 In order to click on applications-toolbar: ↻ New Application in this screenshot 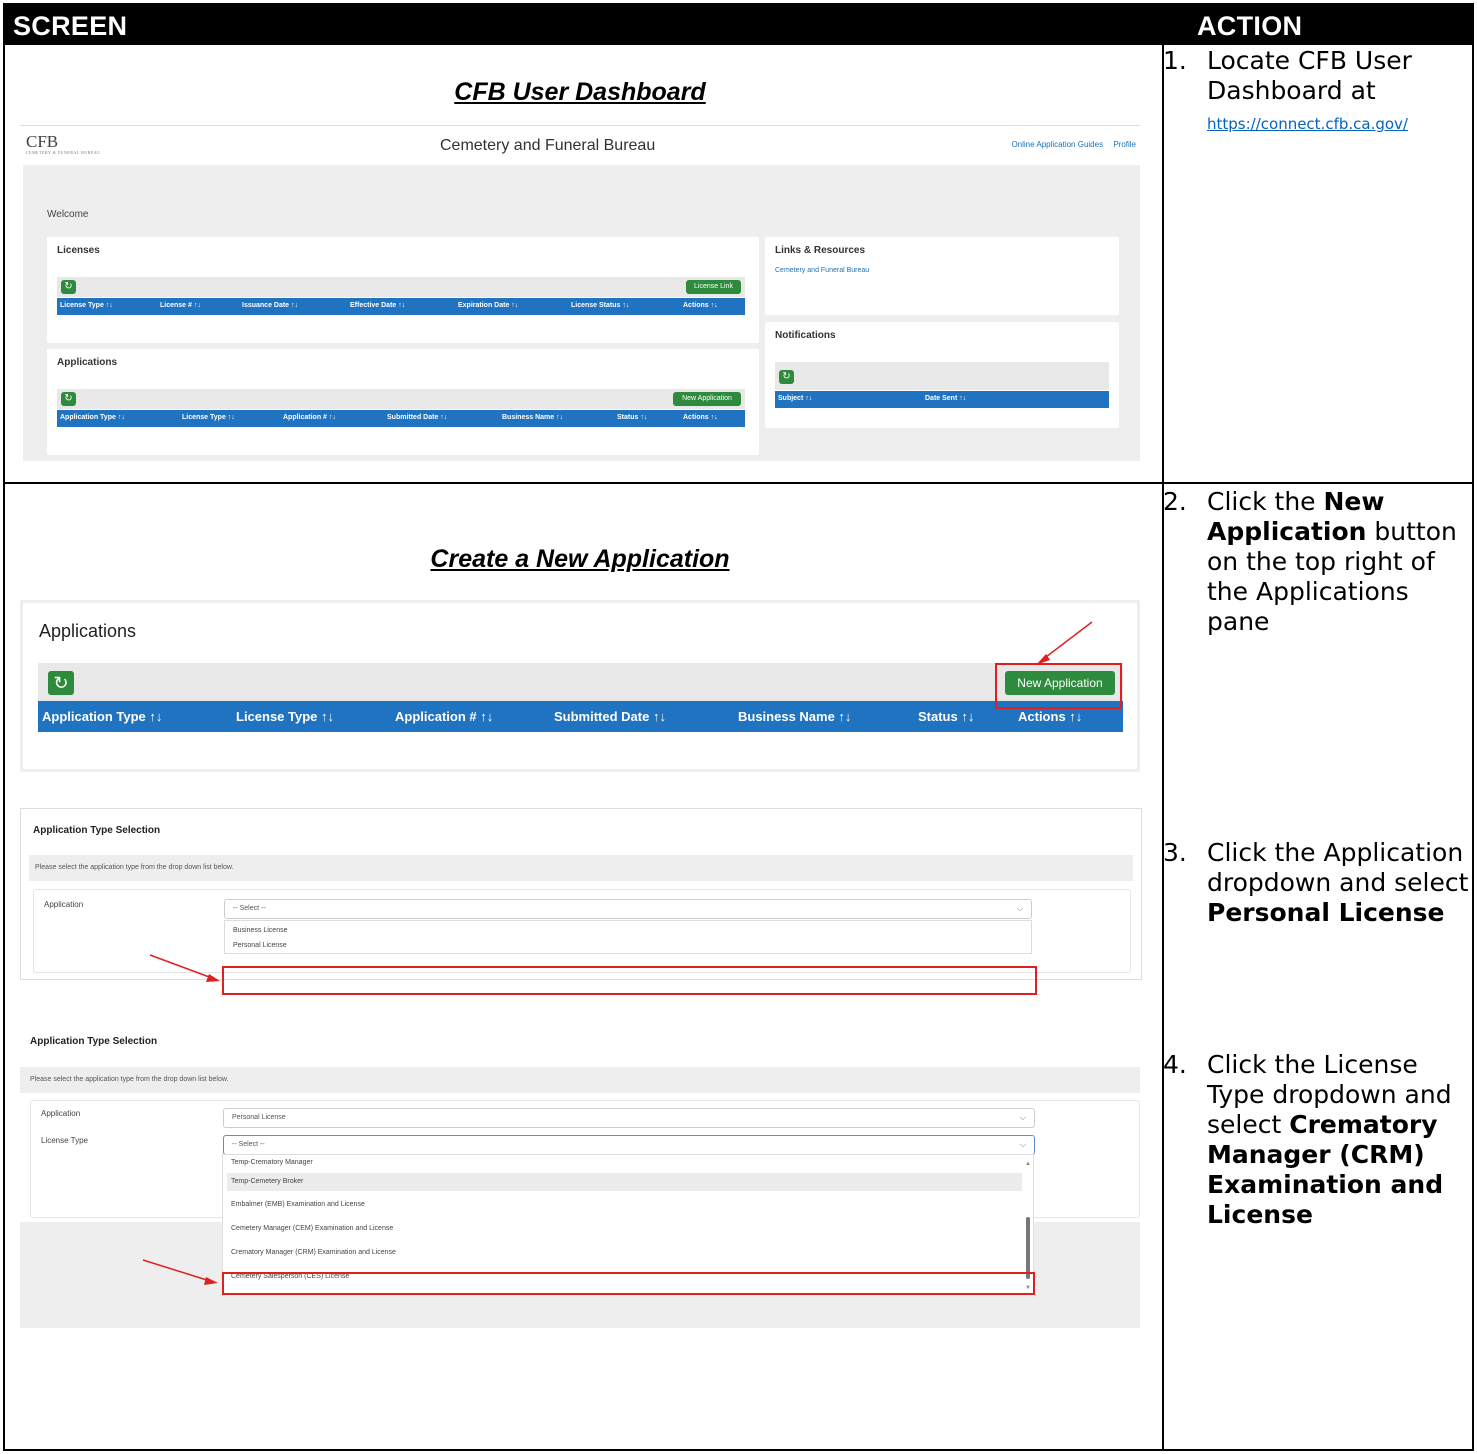, I will do `click(401, 399)`.